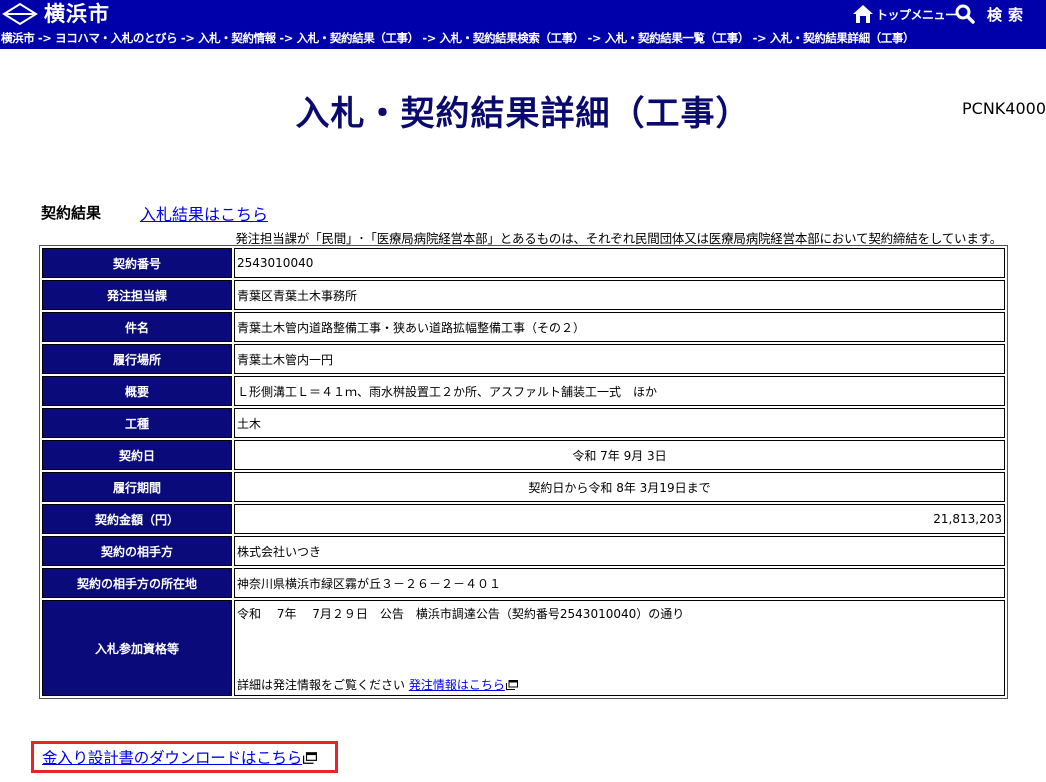 This screenshot has width=1046, height=782. What do you see at coordinates (137, 391) in the screenshot?
I see `row-label: 概要` at bounding box center [137, 391].